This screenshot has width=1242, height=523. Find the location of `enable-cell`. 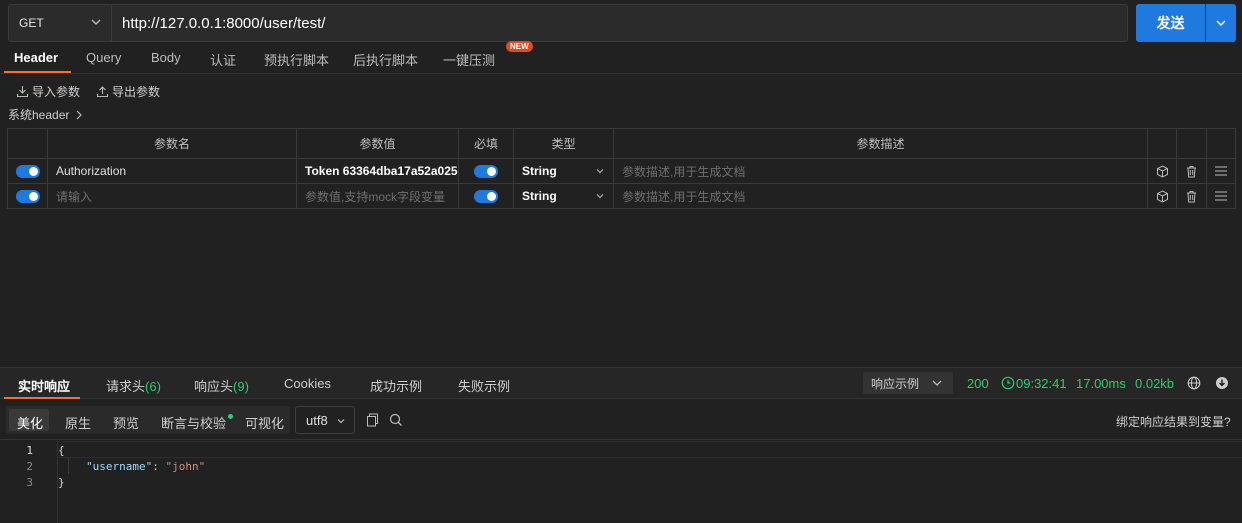

enable-cell is located at coordinates (27, 171).